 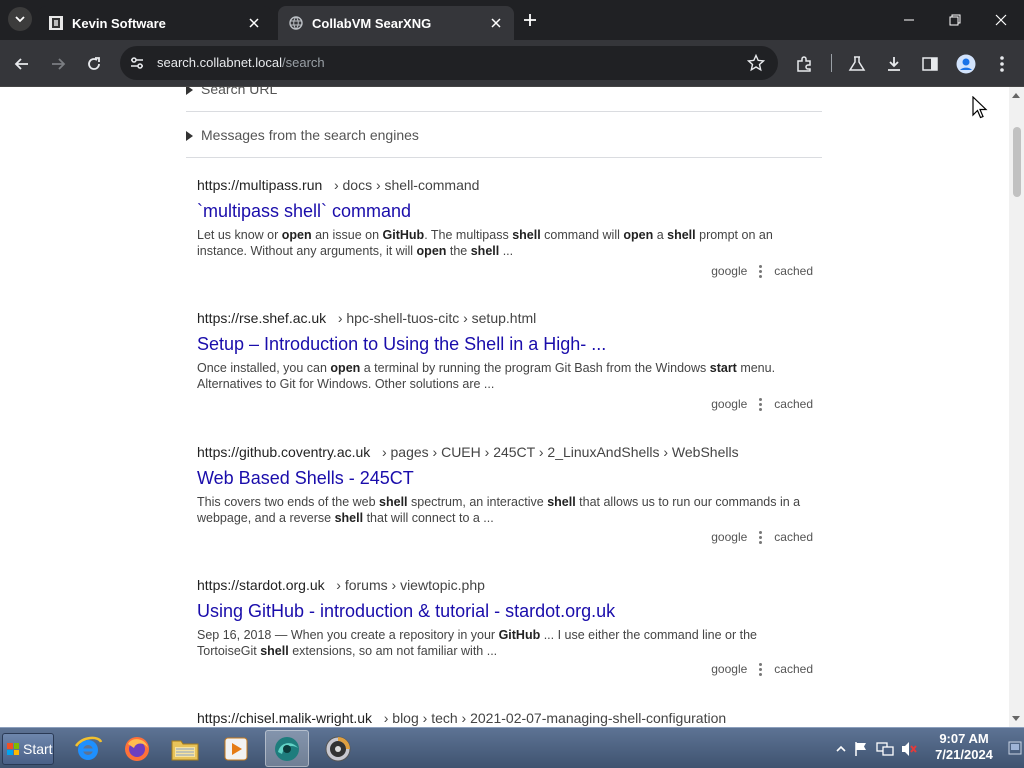 What do you see at coordinates (296, 23) in the screenshot?
I see `globe-icon` at bounding box center [296, 23].